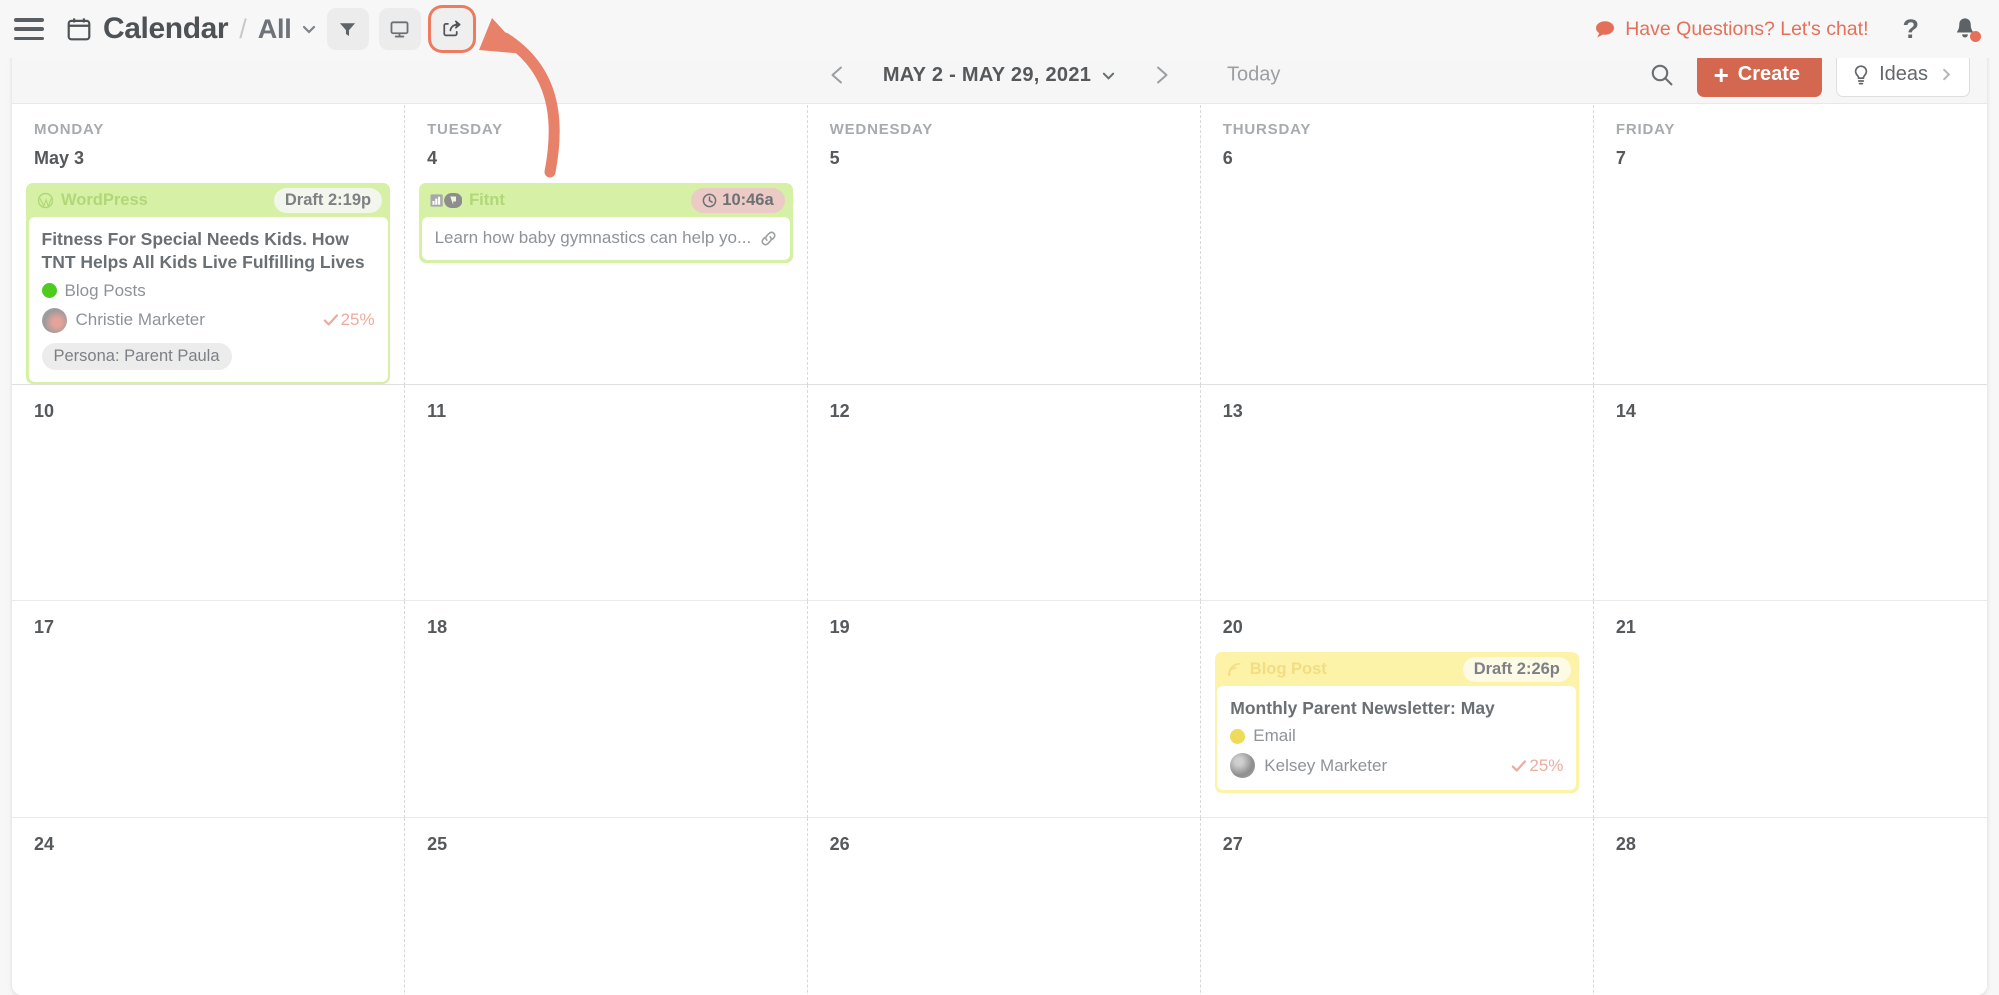 The width and height of the screenshot is (1999, 995). Describe the element at coordinates (209, 906) in the screenshot. I see `day-cell: 24` at that location.